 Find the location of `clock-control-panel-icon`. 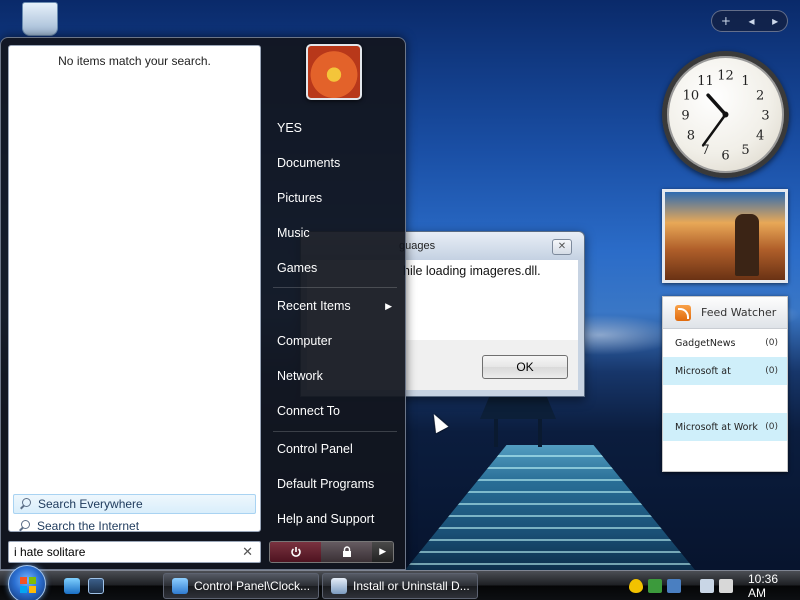

clock-control-panel-icon is located at coordinates (180, 586).